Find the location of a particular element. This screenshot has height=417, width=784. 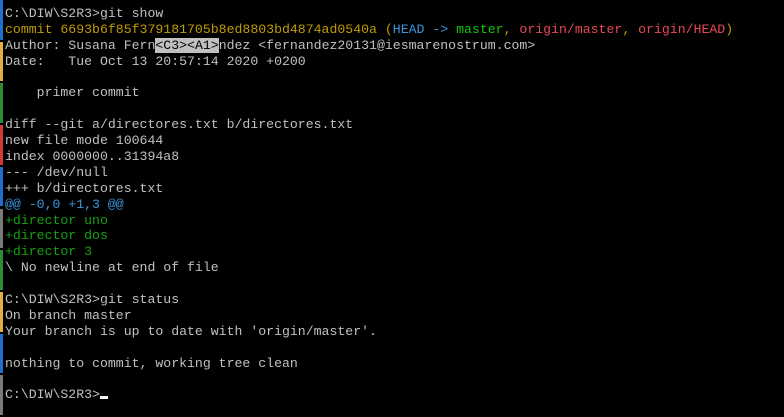

terminal-line: new file mode 100644 is located at coordinates (394, 141).